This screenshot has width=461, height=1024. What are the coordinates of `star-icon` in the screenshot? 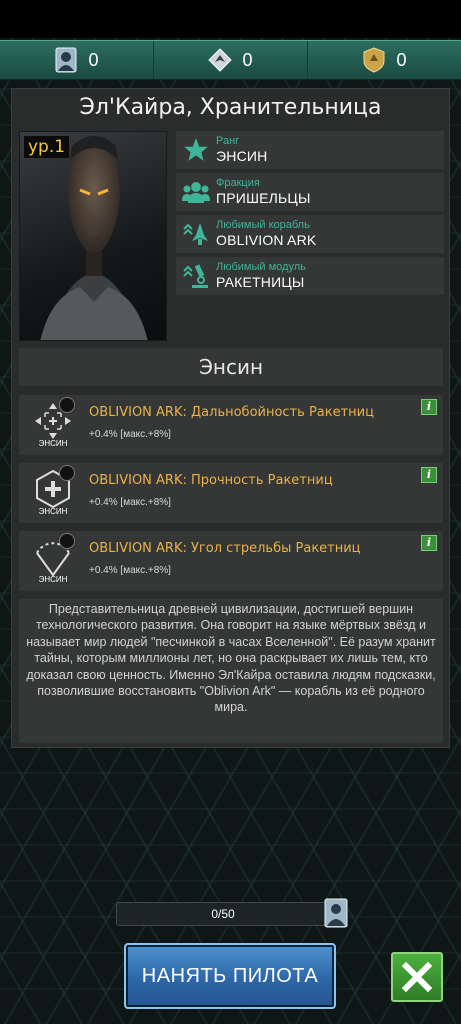 It's located at (196, 150).